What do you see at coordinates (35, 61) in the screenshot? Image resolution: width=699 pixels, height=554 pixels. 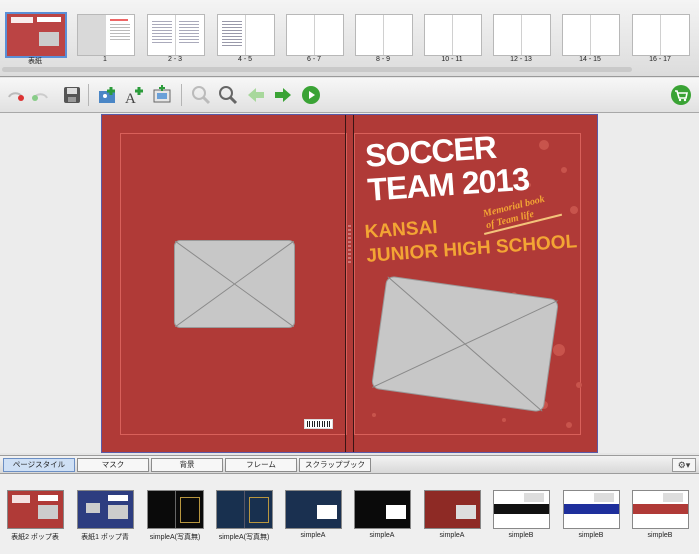 I see `page-thumb-label: 表紙` at bounding box center [35, 61].